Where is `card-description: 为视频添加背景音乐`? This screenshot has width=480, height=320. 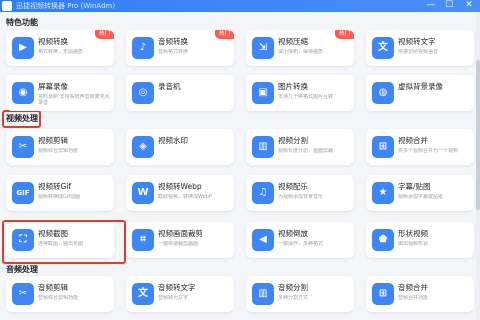 card-description: 为视频添加背景音乐 is located at coordinates (301, 197).